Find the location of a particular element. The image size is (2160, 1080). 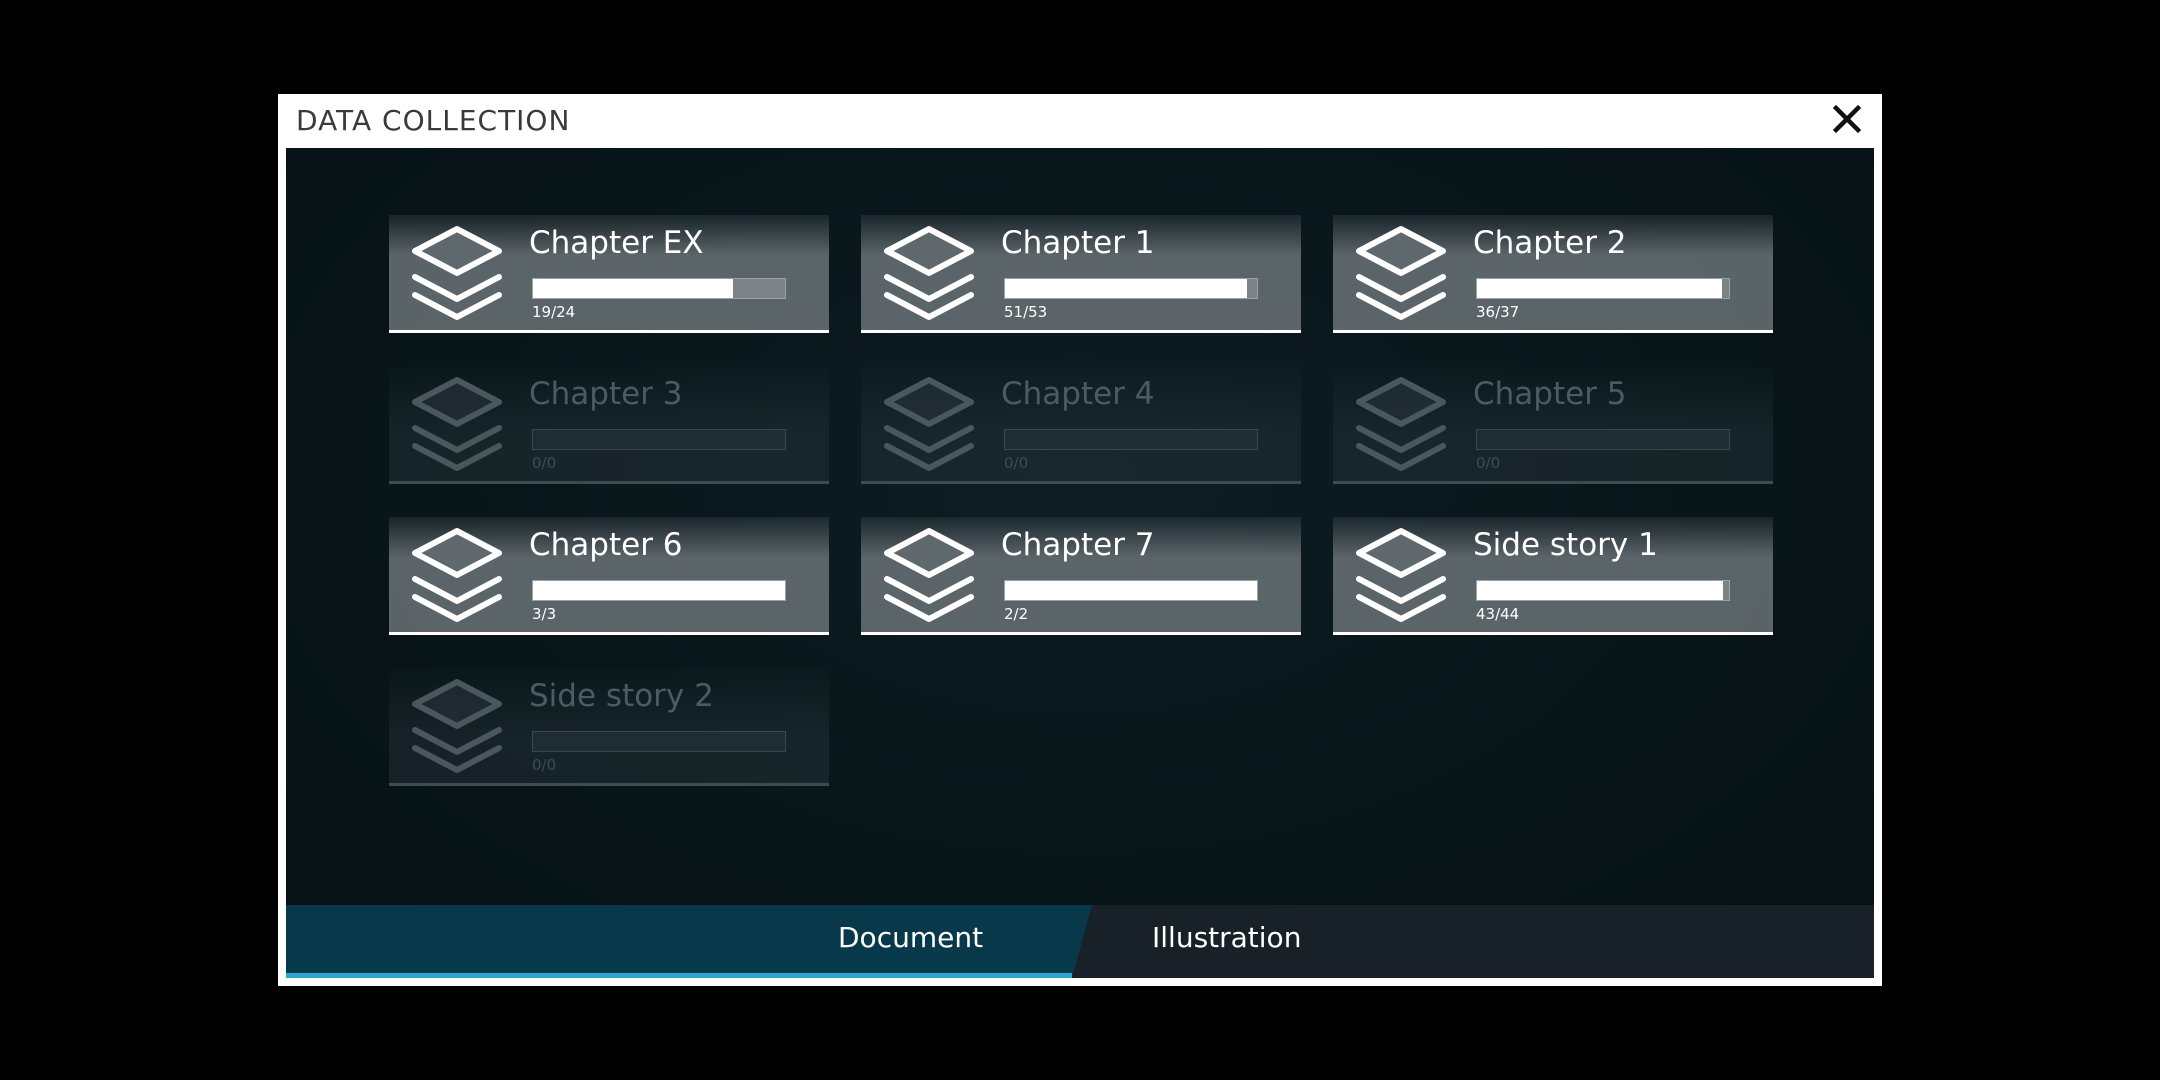

chapter-name: Side story 2 is located at coordinates (621, 696).